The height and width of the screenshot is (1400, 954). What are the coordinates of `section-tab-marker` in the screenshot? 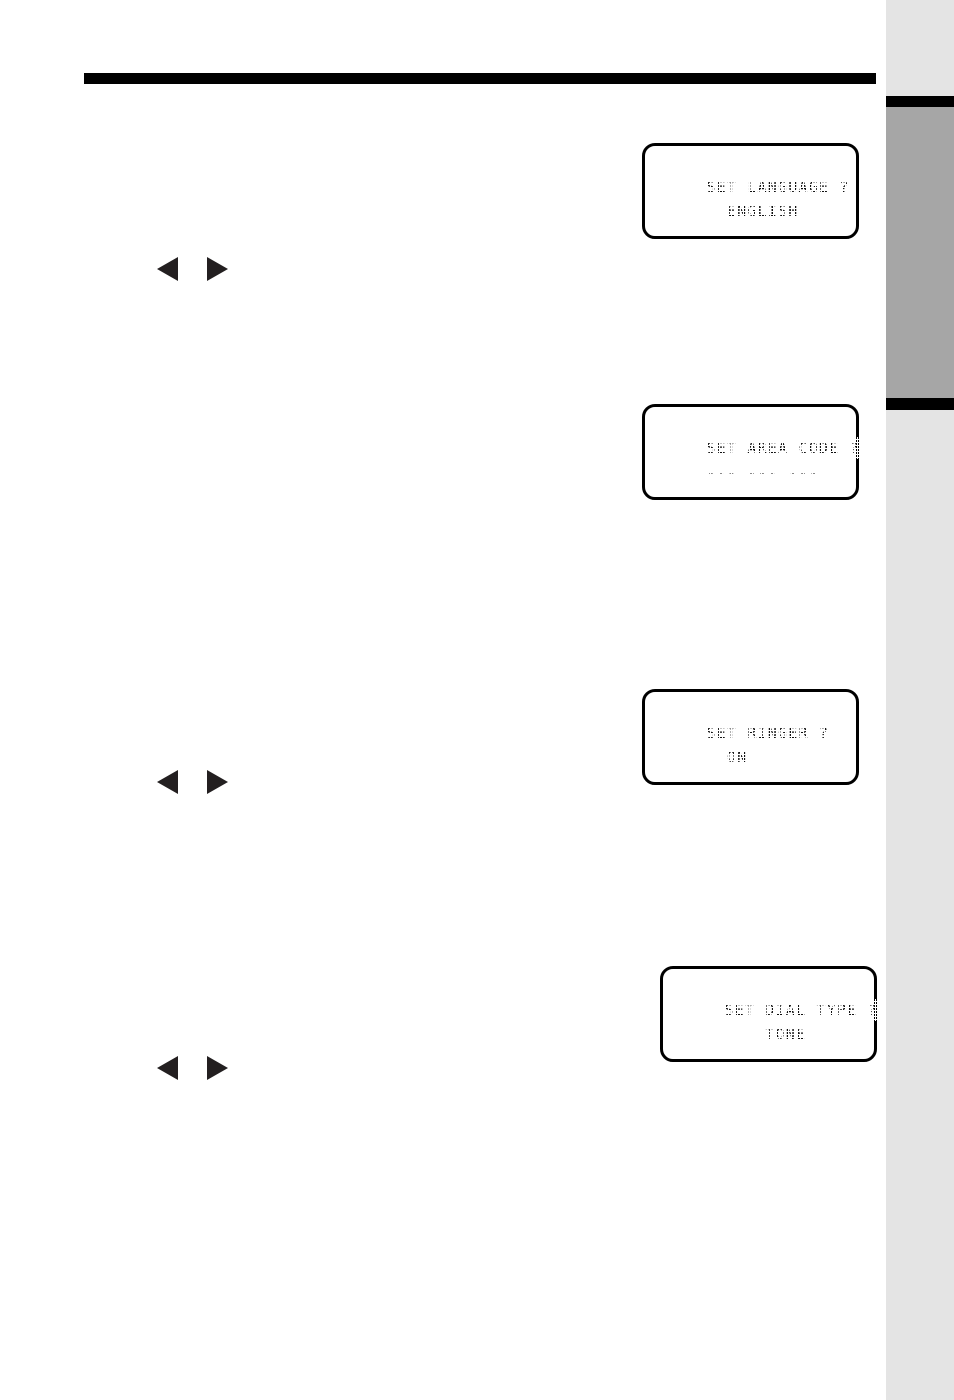 It's located at (920, 252).